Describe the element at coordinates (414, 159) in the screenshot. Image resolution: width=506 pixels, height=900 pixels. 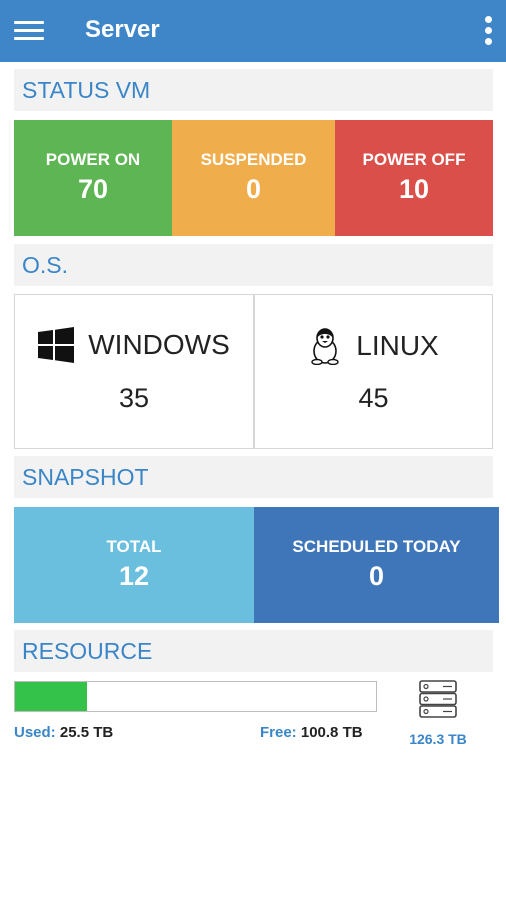
I see `power-off-label: POWER OFF` at that location.